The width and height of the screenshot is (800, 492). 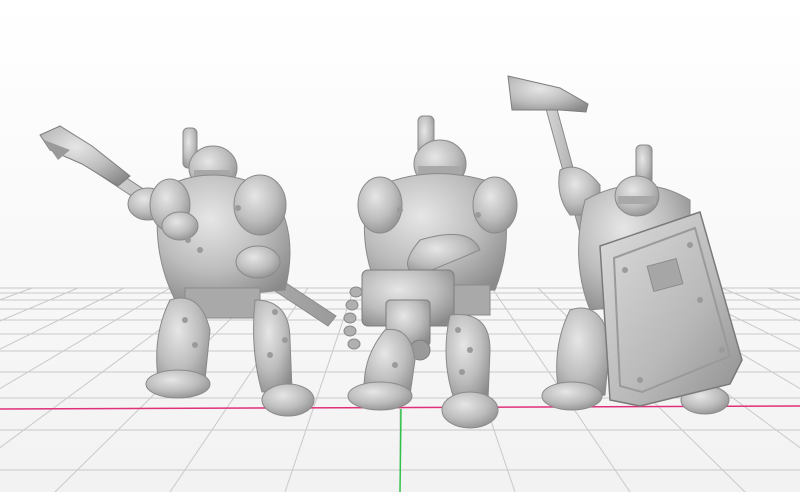 I want to click on y-axis-line, so click(x=400, y=450).